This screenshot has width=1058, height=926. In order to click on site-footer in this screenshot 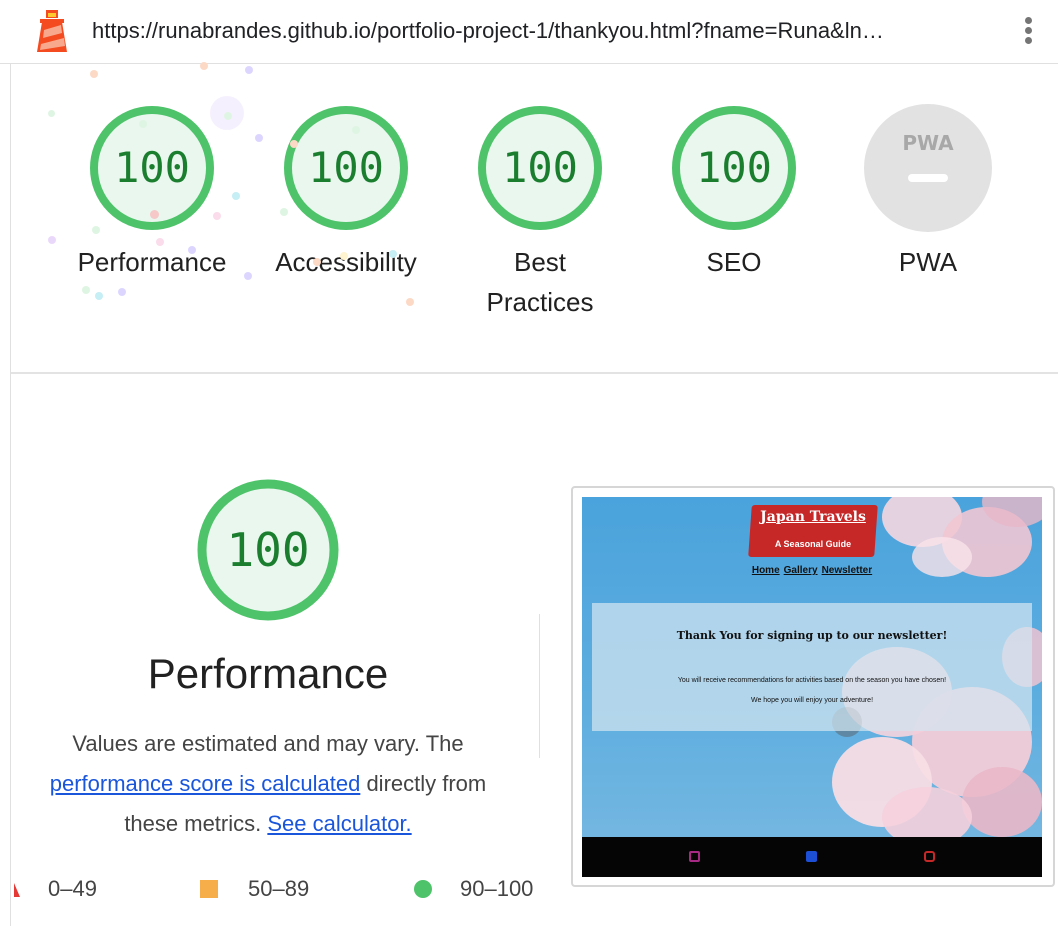, I will do `click(812, 857)`.